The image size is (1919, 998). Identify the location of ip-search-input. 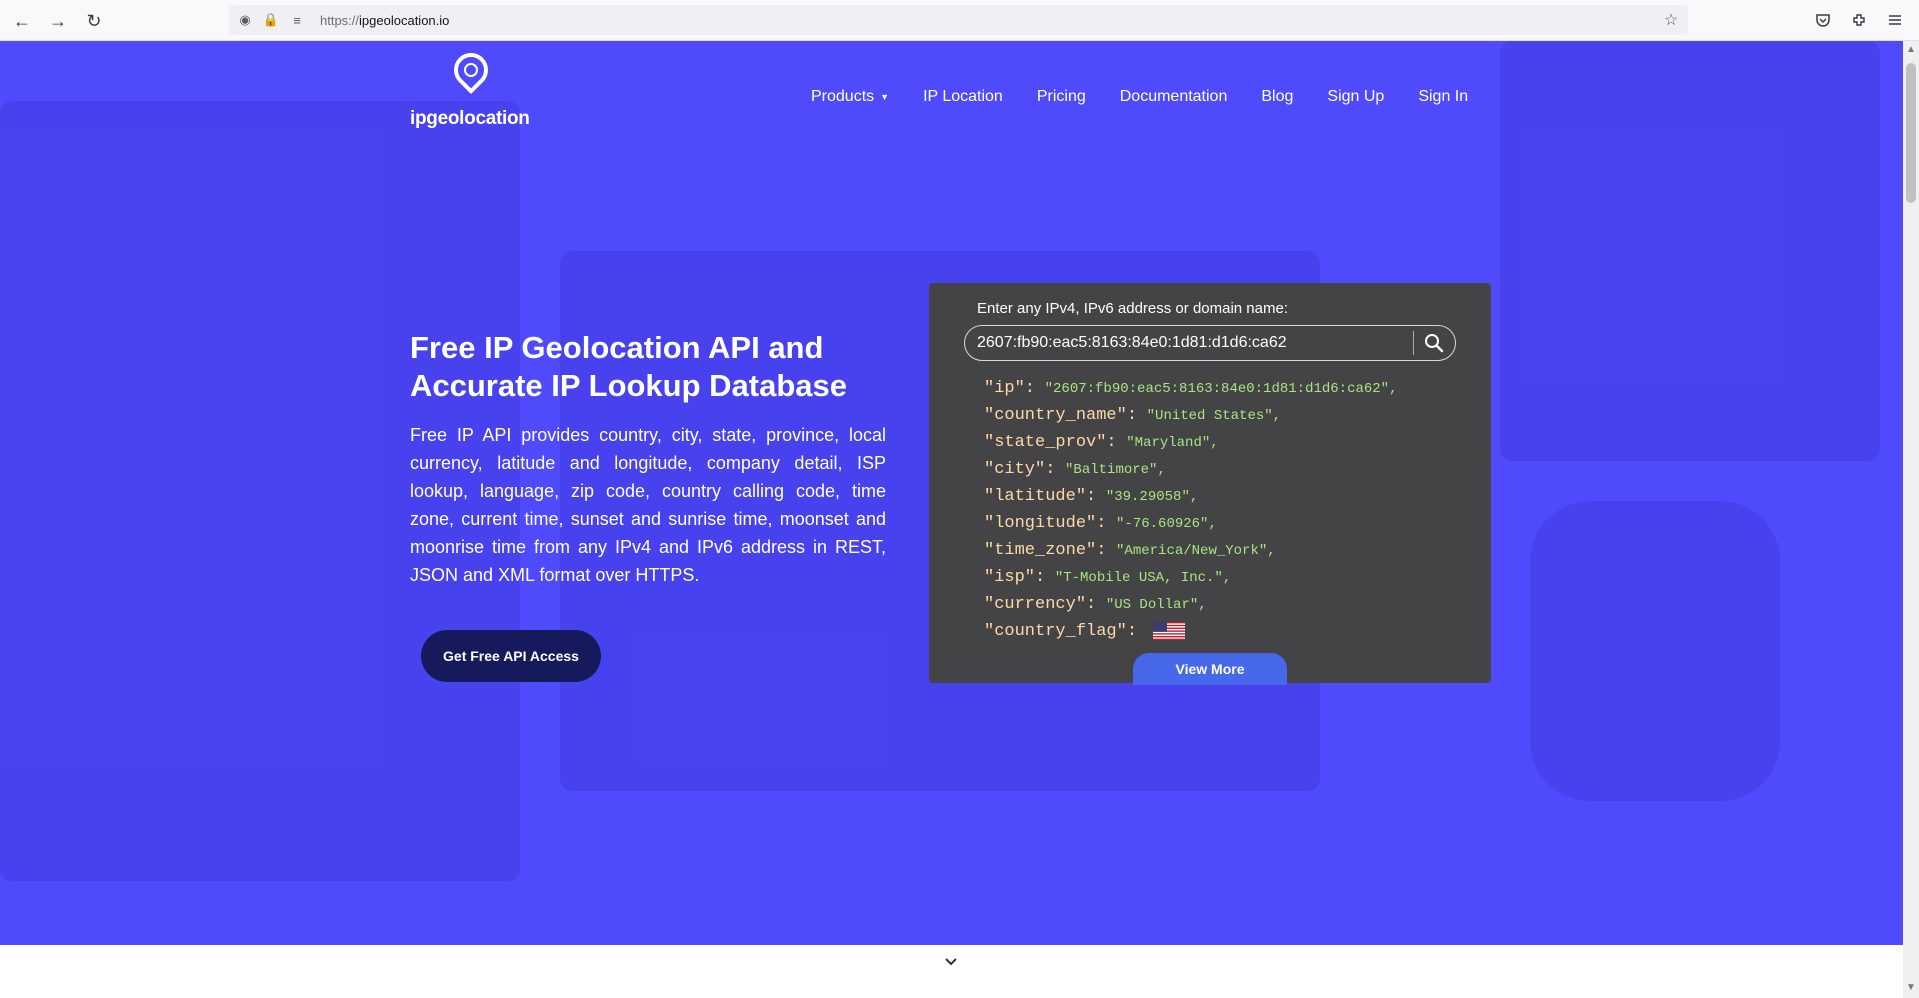
(1187, 343).